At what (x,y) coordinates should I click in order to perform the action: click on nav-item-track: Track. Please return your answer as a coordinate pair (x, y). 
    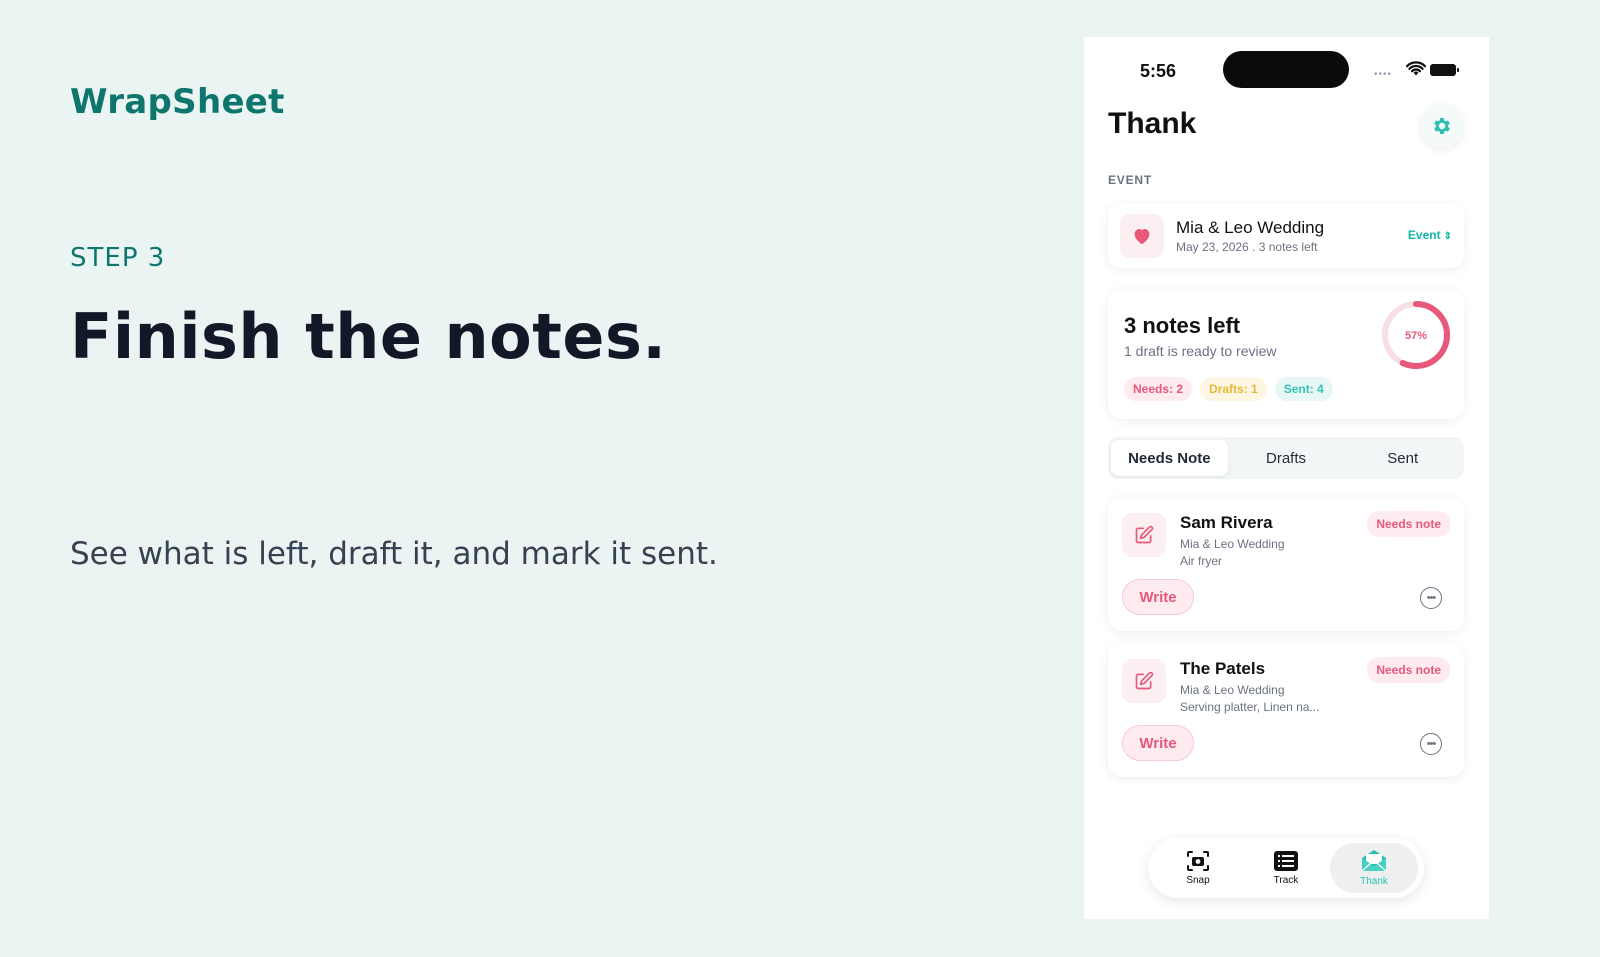
    Looking at the image, I should click on (1286, 868).